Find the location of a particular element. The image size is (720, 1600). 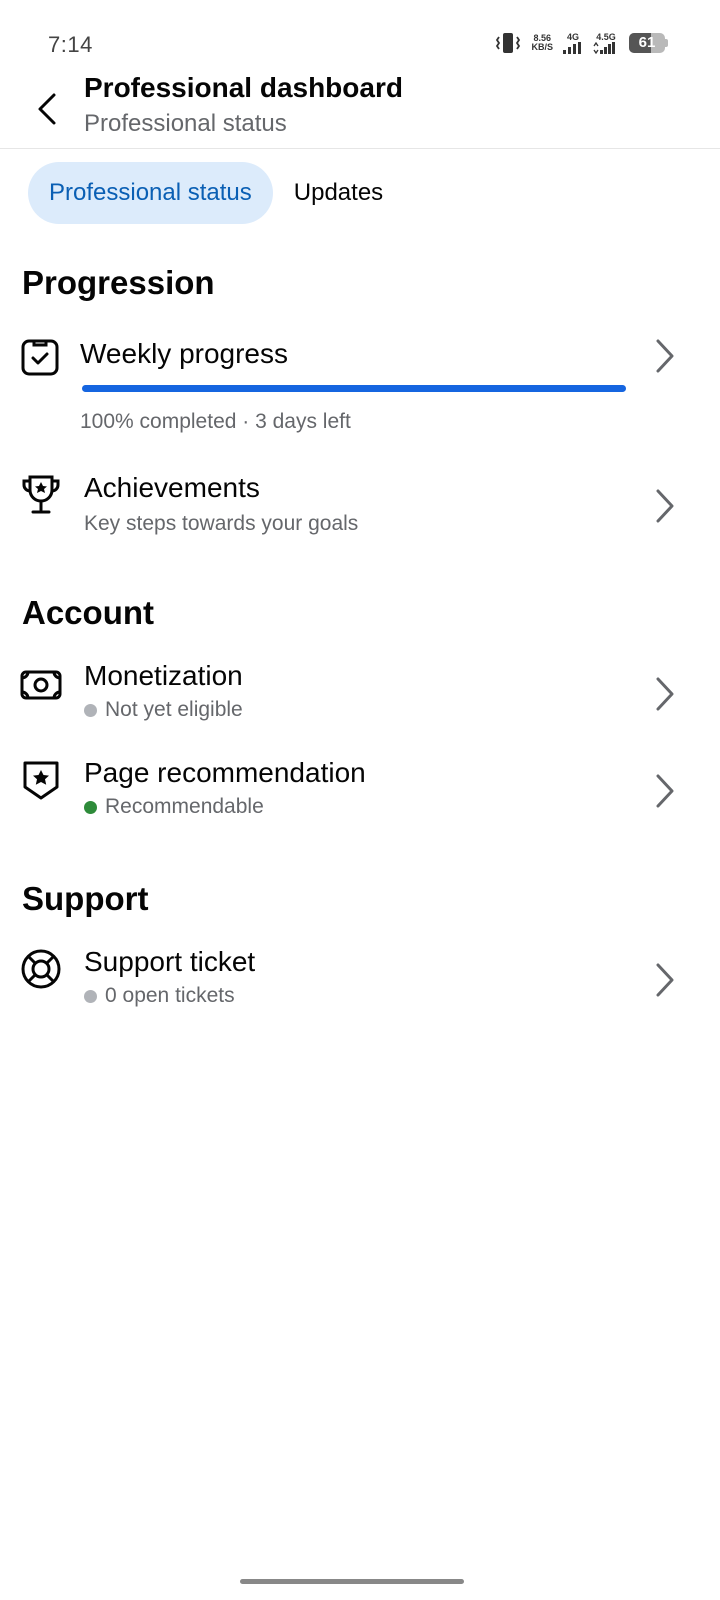

speed-unit: KB/S is located at coordinates (542, 47).